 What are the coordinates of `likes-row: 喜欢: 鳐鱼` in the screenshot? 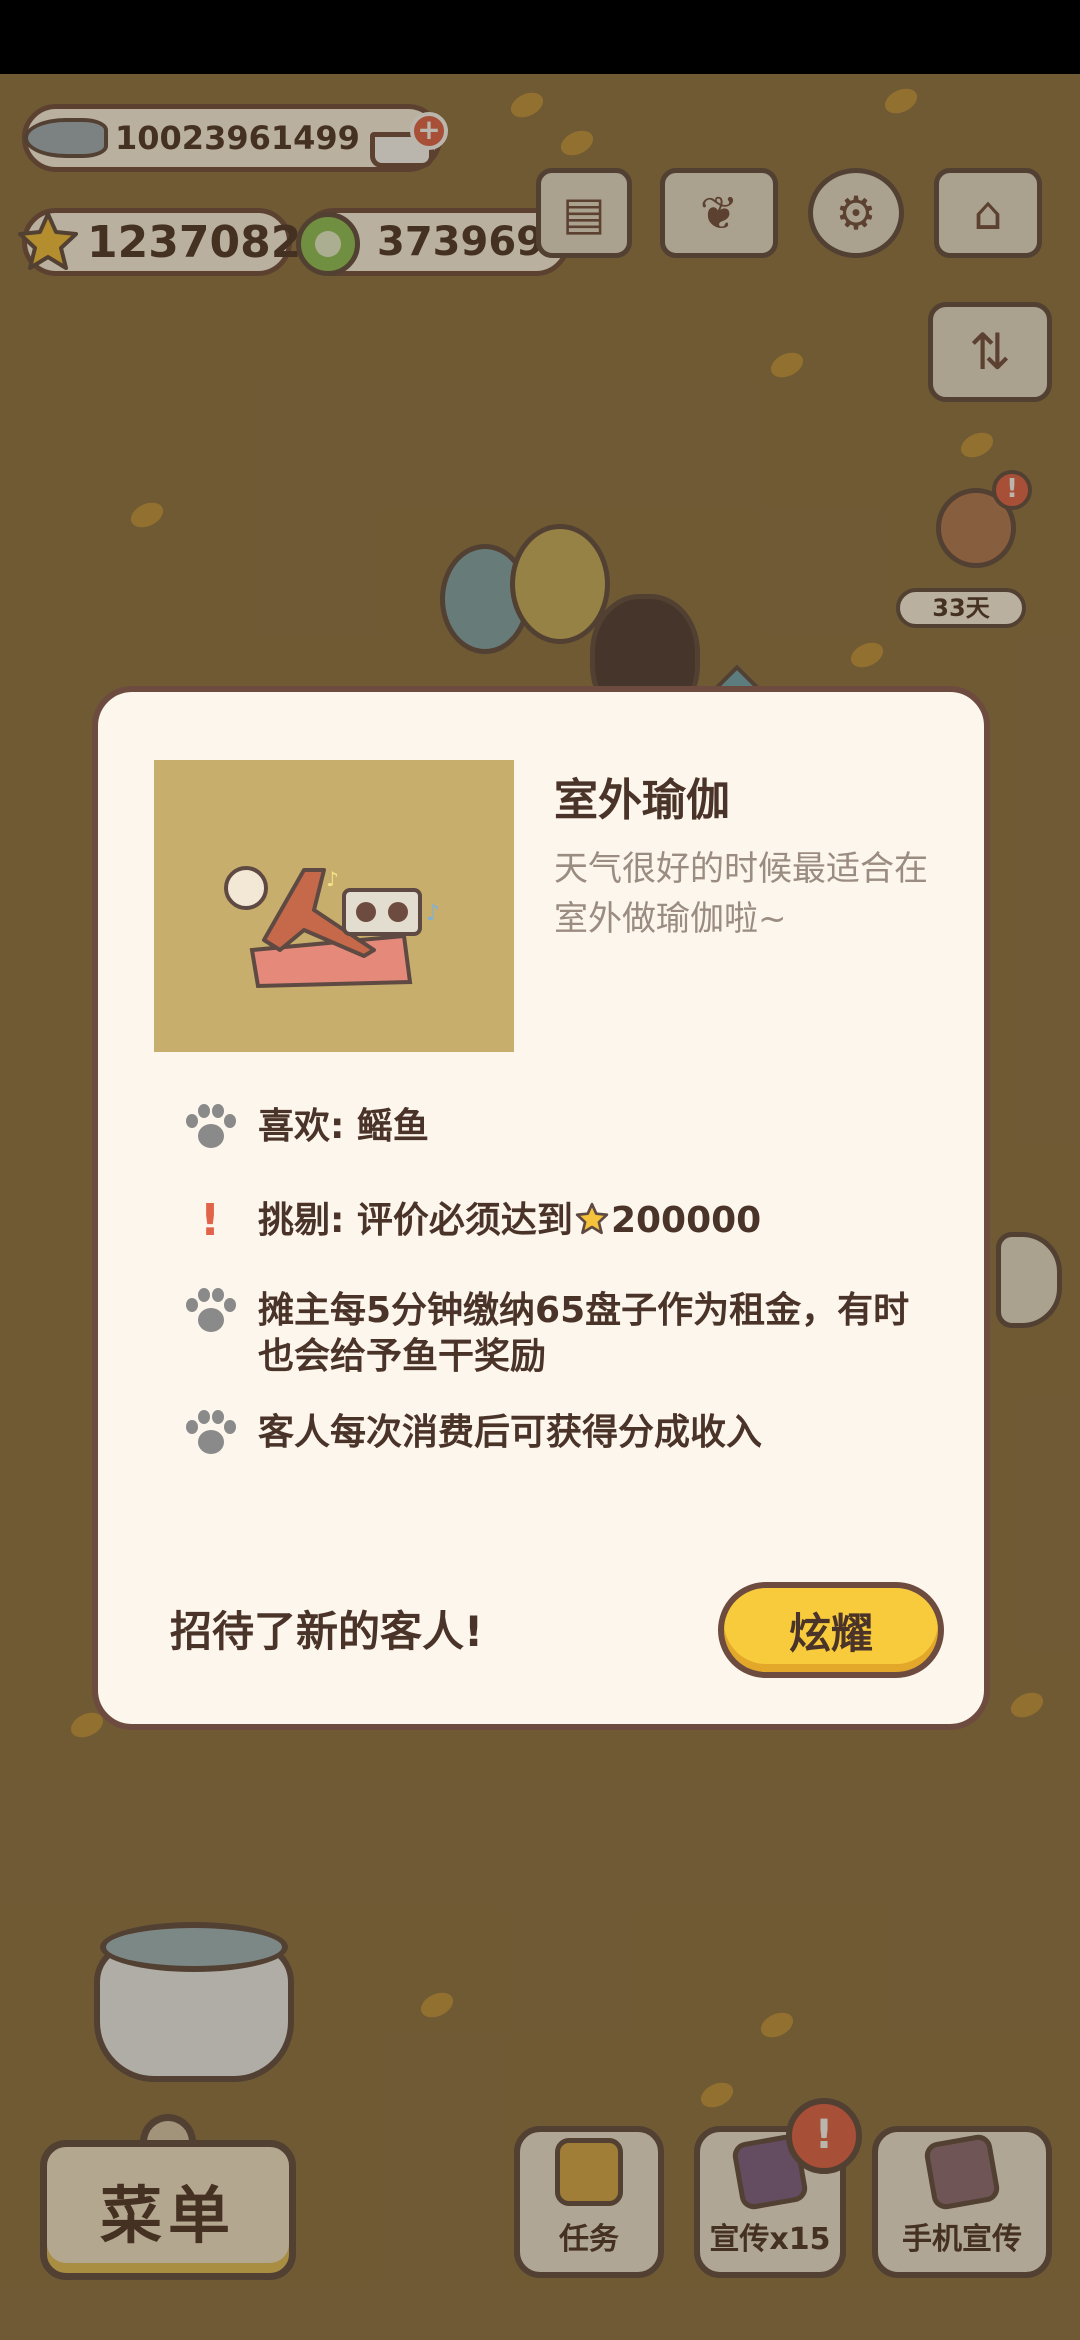 It's located at (574, 1129).